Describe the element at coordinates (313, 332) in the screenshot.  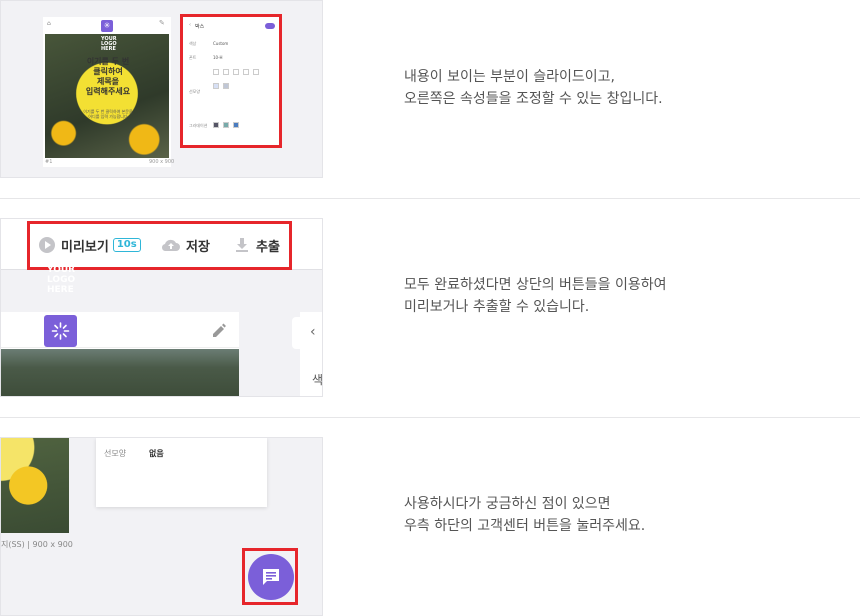
I see `chevron-left-icon: ‹` at that location.